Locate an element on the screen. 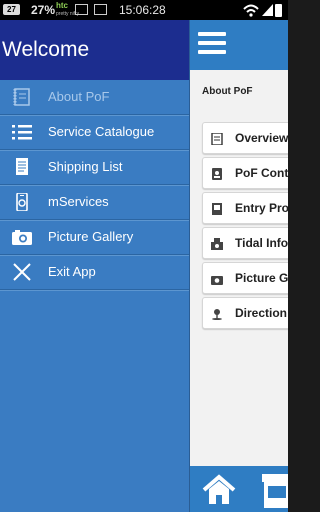  section-title: About PoF is located at coordinates (227, 91).